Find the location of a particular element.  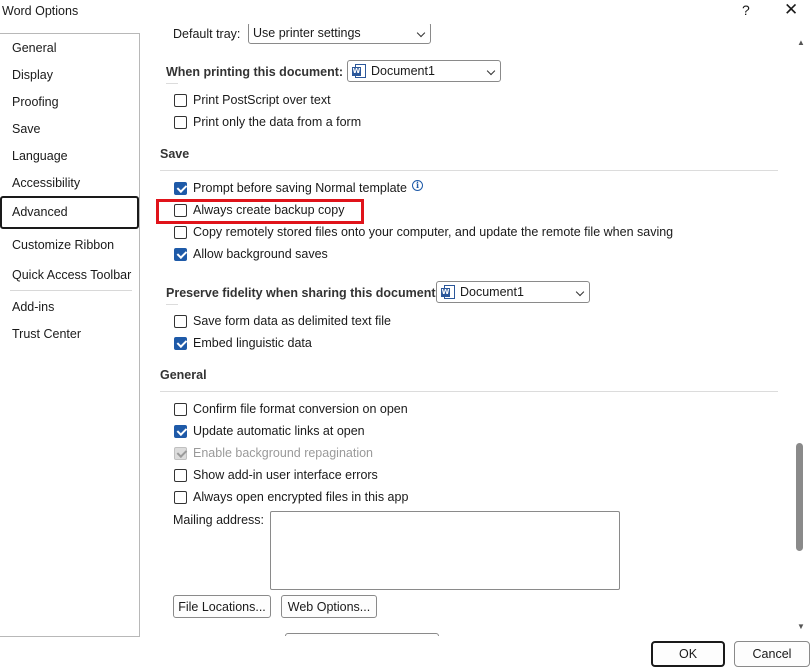

scrollbar-thumb is located at coordinates (799, 497).